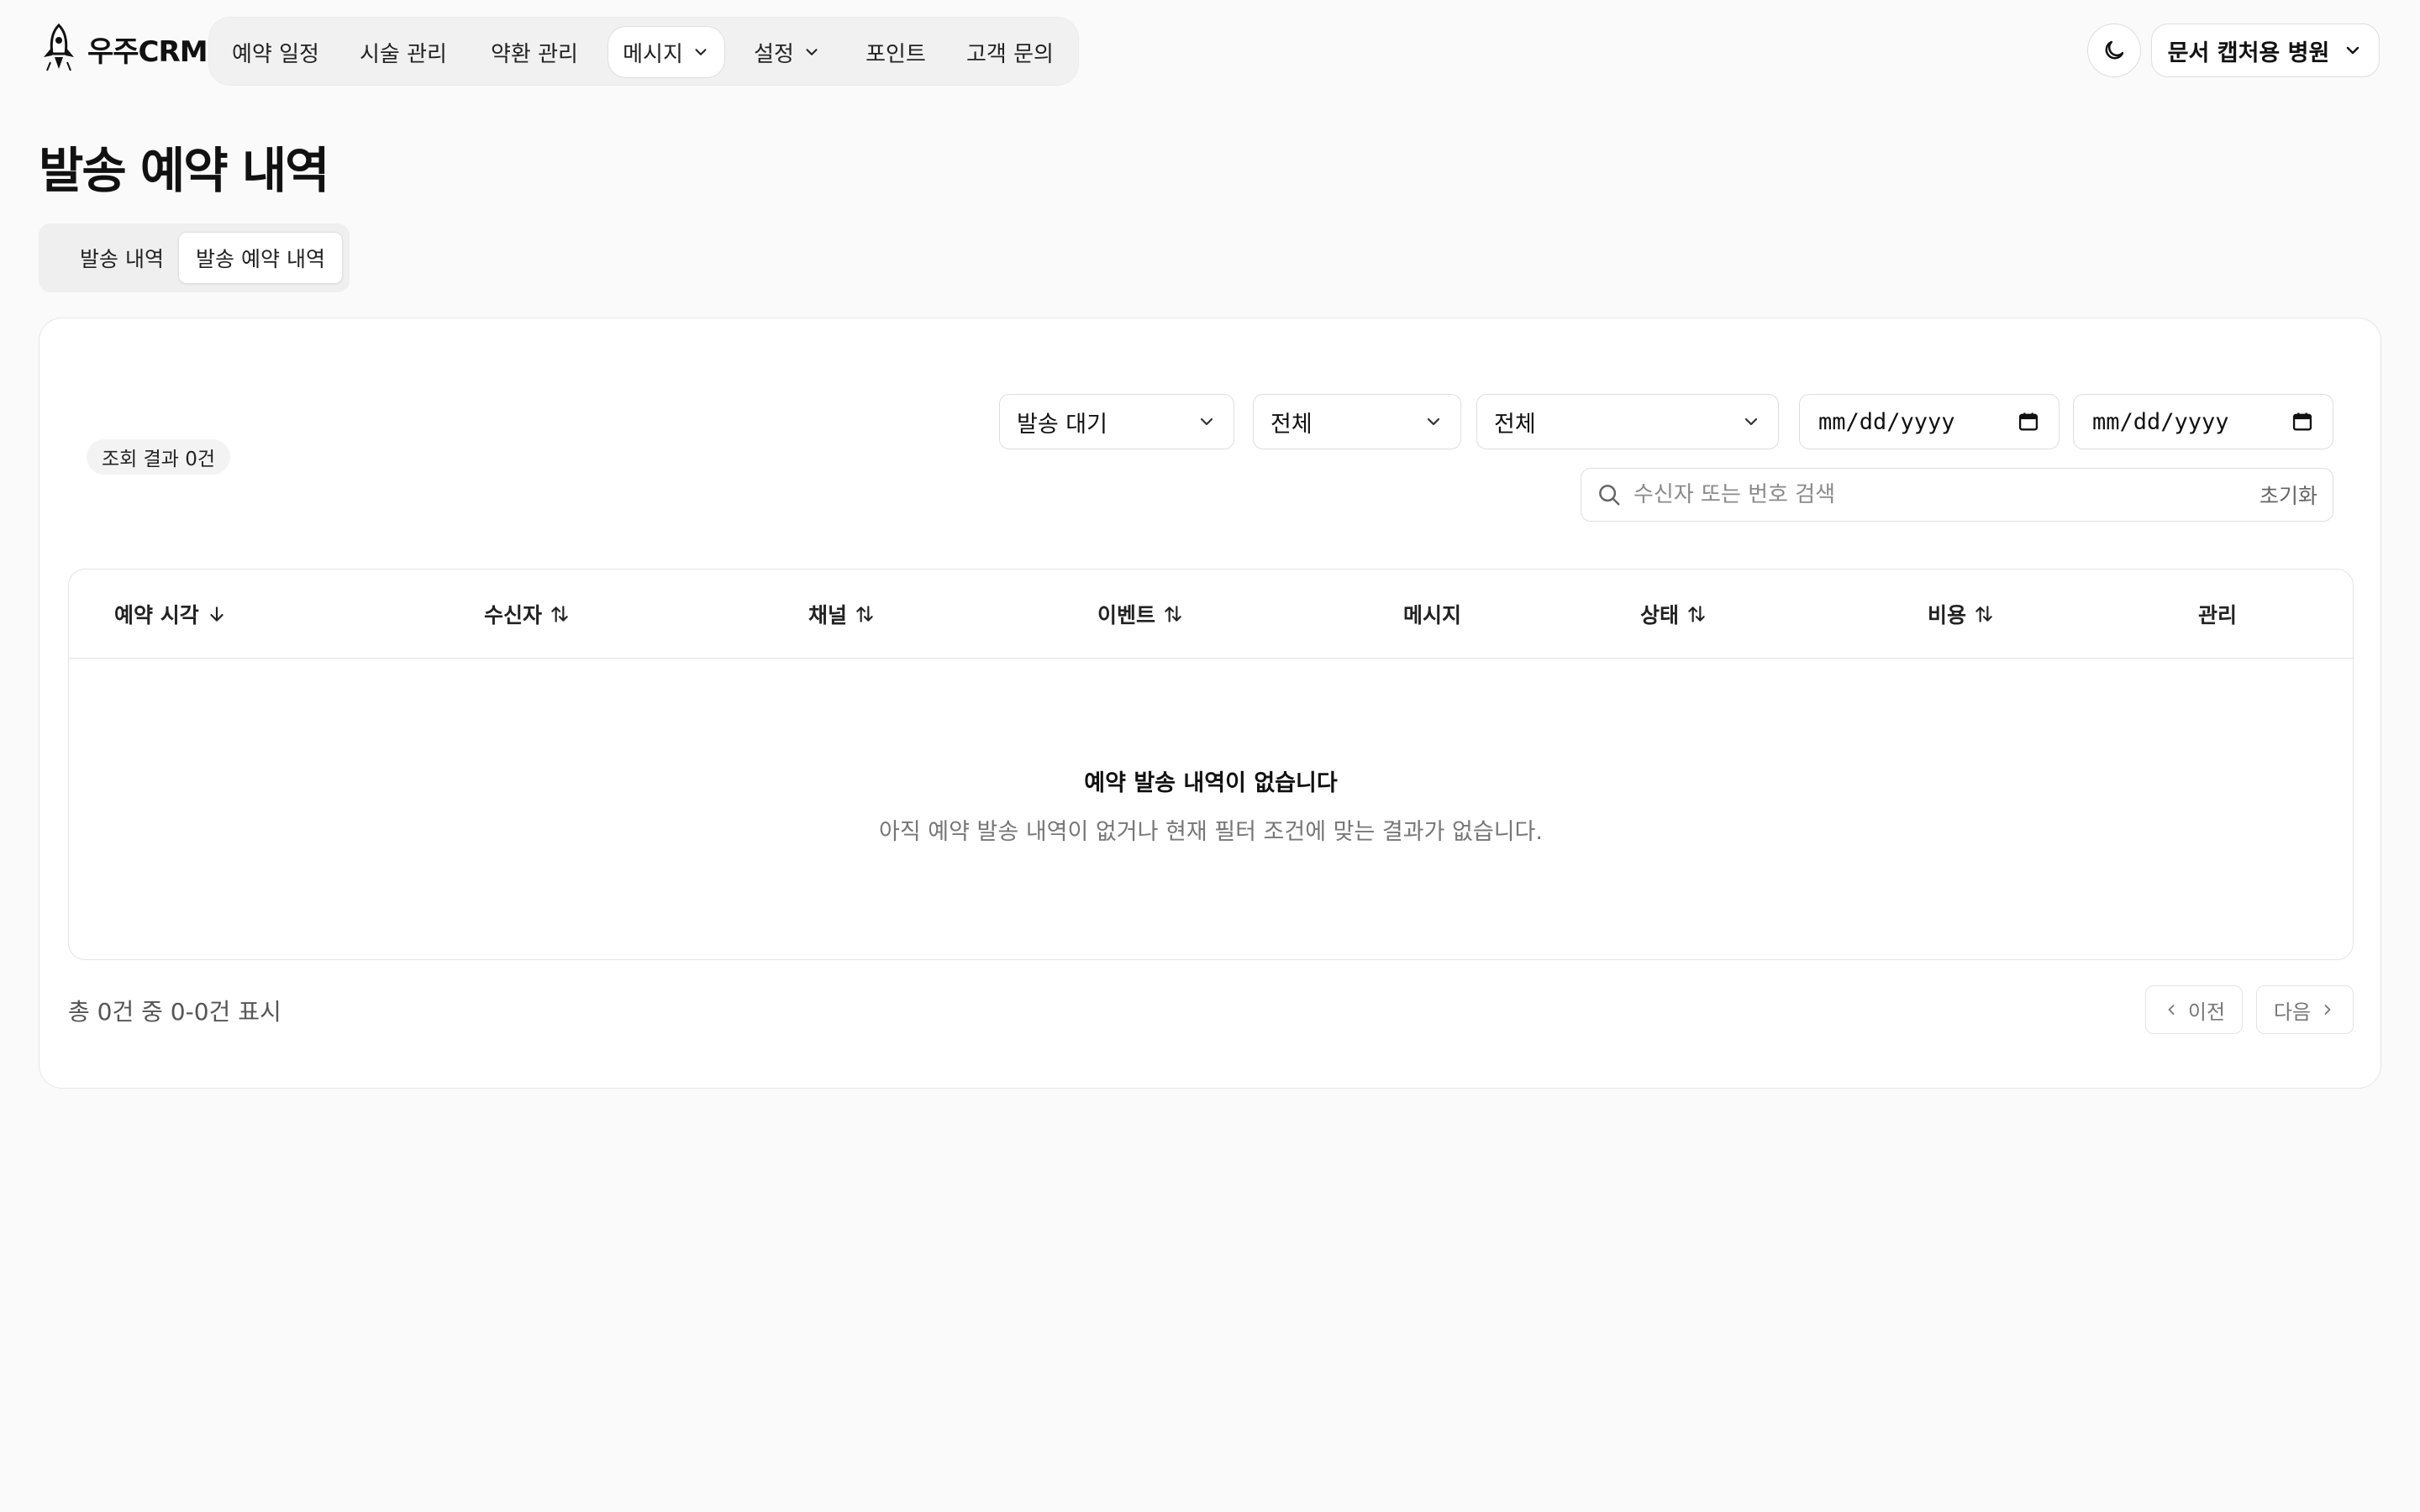 Image resolution: width=2420 pixels, height=1512 pixels. I want to click on nav-item-support: 고객 문의, so click(1010, 52).